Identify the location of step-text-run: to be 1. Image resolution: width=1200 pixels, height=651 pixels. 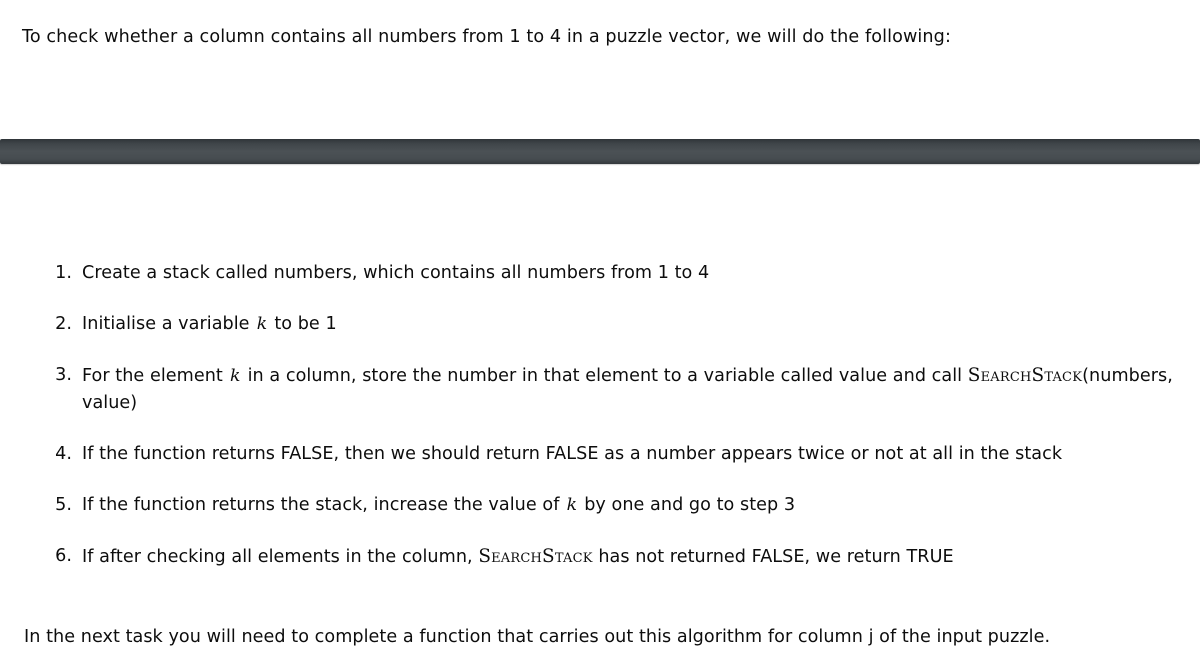
(302, 324).